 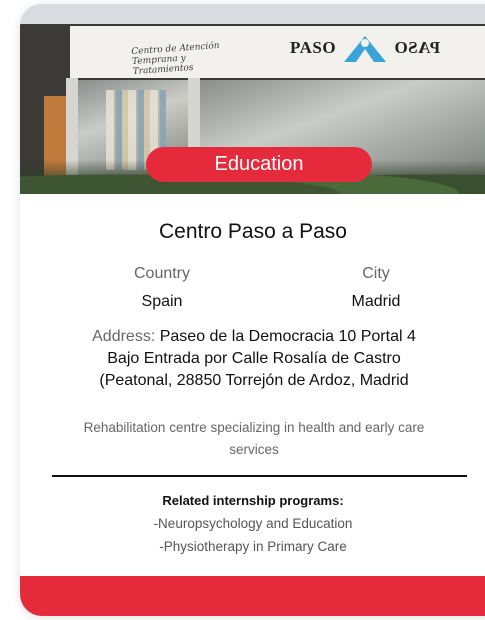 What do you see at coordinates (162, 301) in the screenshot?
I see `country-value: Spain` at bounding box center [162, 301].